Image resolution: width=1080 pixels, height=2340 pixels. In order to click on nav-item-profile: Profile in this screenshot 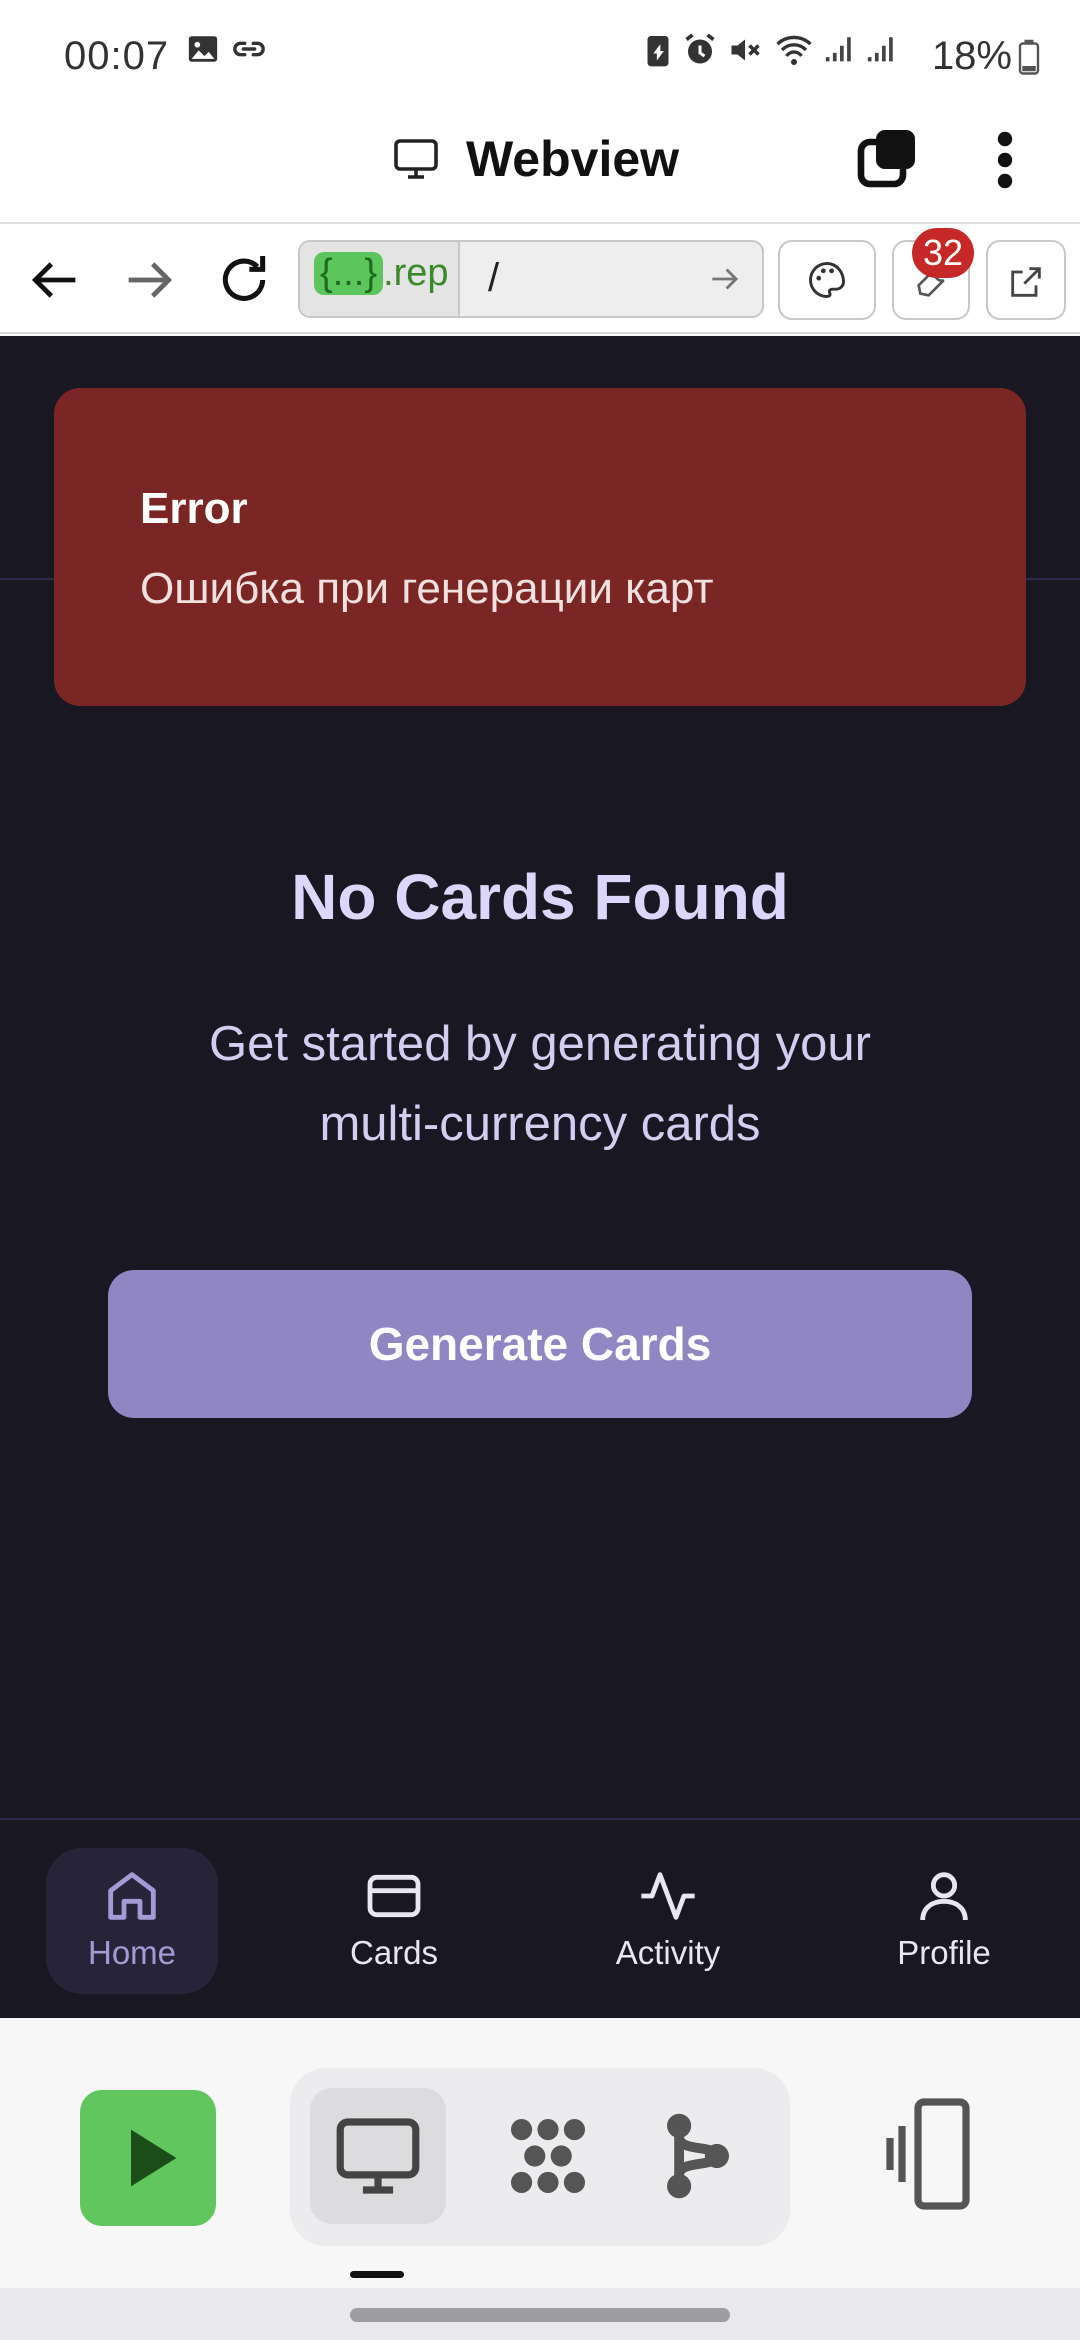, I will do `click(944, 1921)`.